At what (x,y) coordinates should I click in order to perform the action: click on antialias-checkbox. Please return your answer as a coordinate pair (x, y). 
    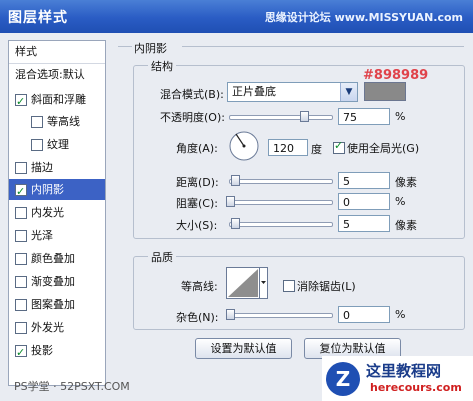
    Looking at the image, I should click on (289, 286).